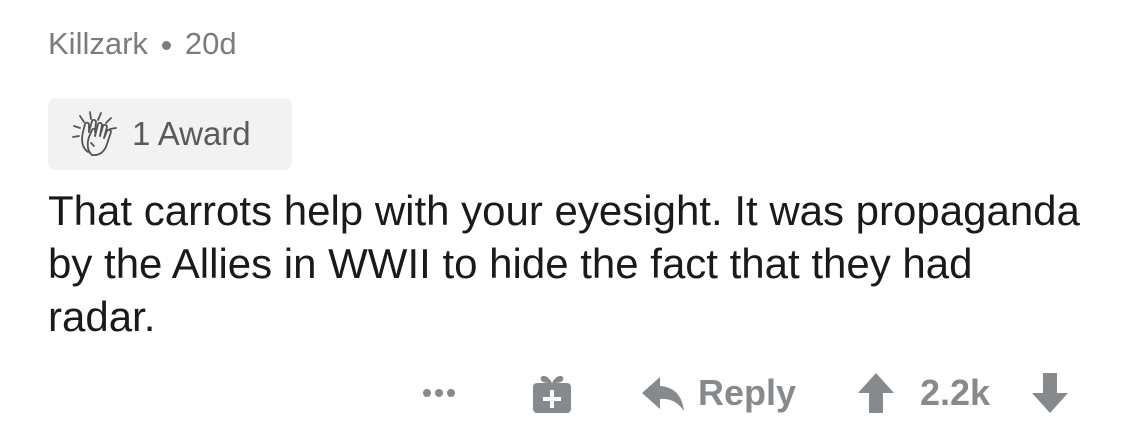  What do you see at coordinates (747, 392) in the screenshot?
I see `reply-label: Reply` at bounding box center [747, 392].